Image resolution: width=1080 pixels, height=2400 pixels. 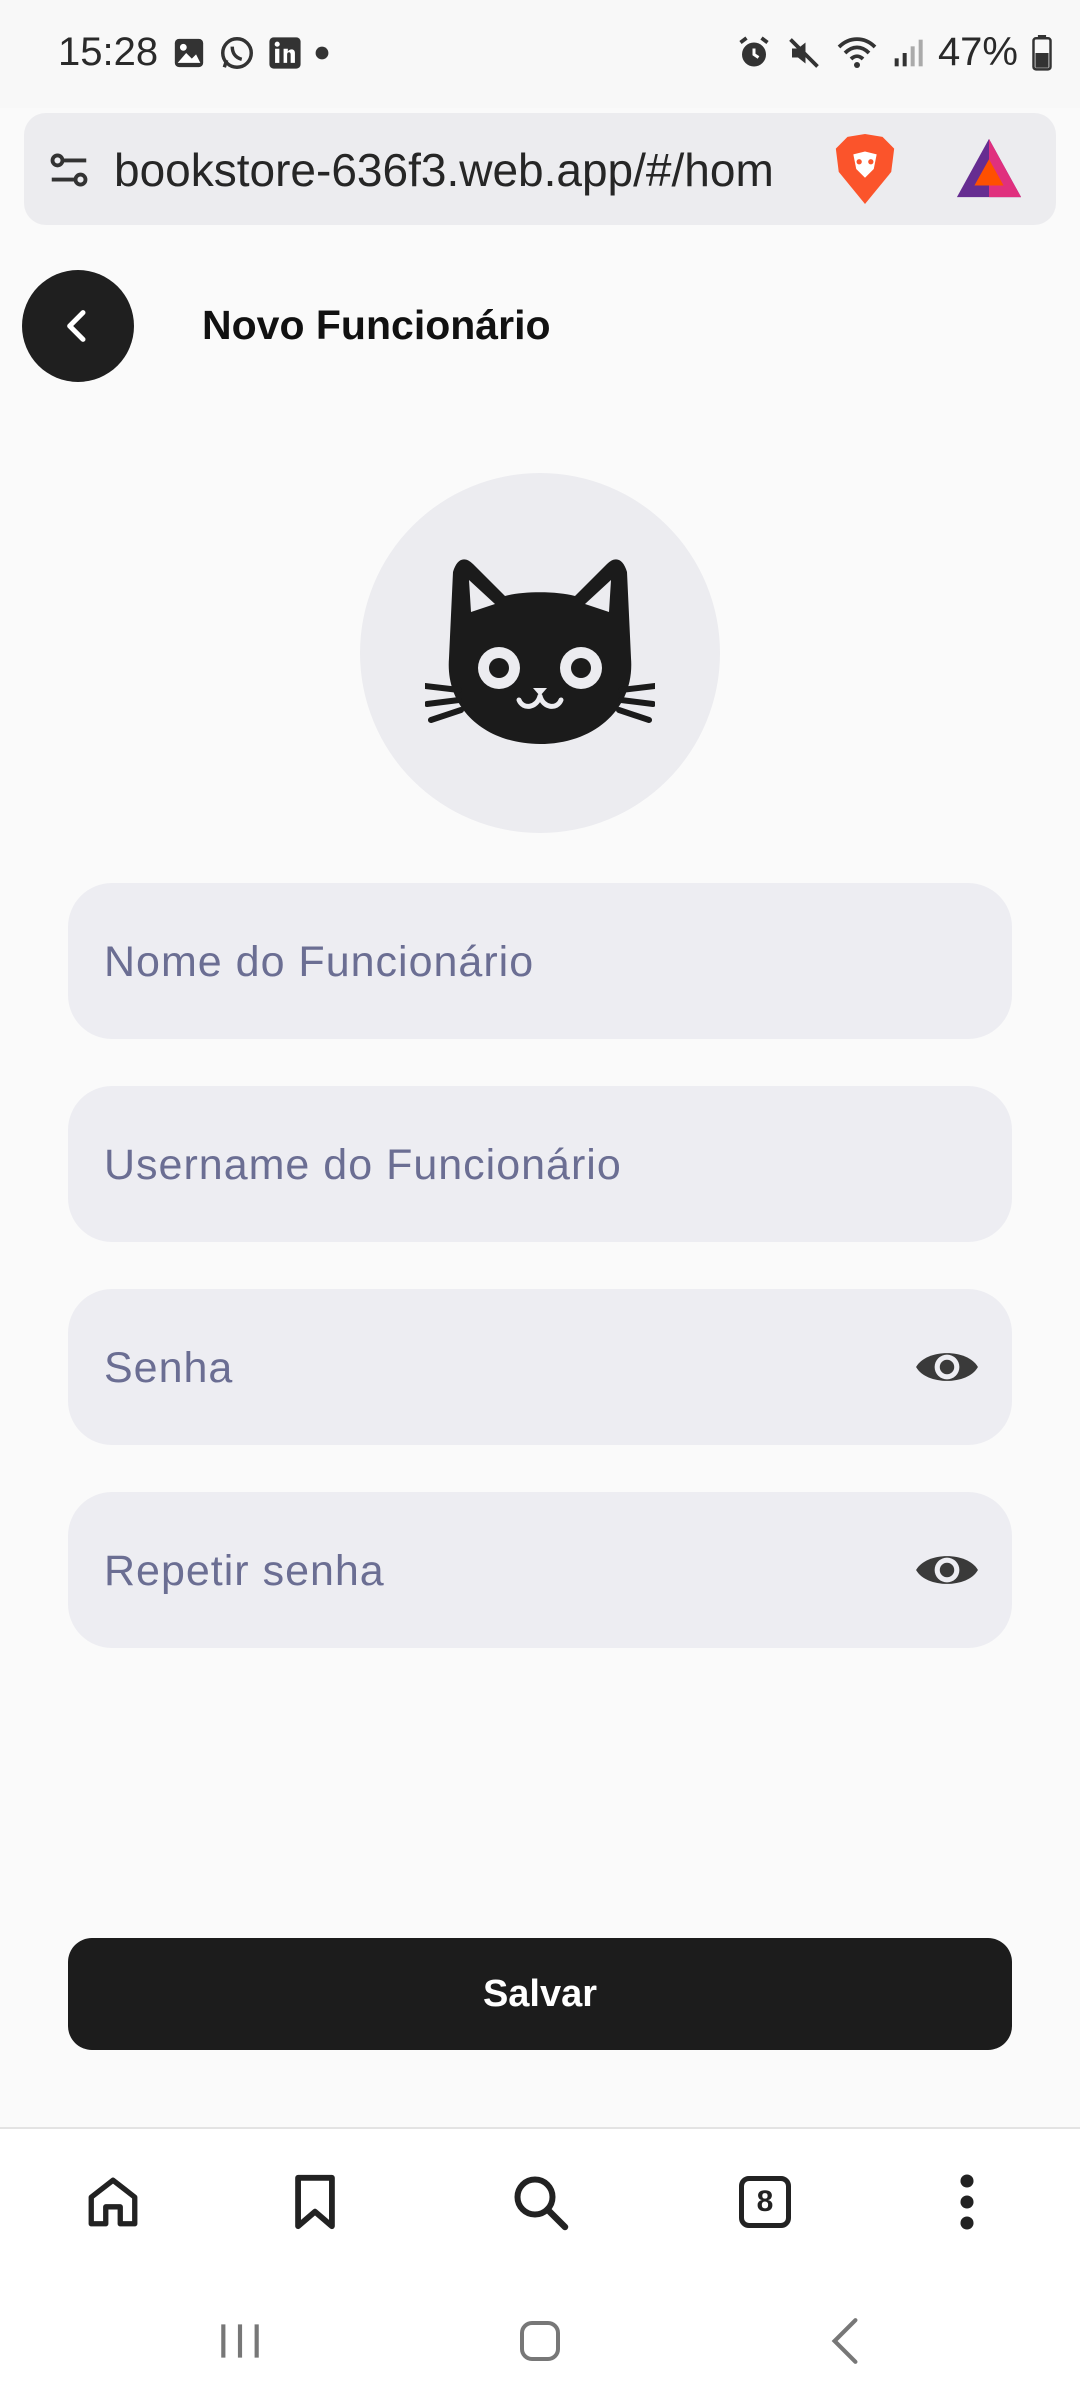 I want to click on battery-percent: 47%, so click(x=977, y=52).